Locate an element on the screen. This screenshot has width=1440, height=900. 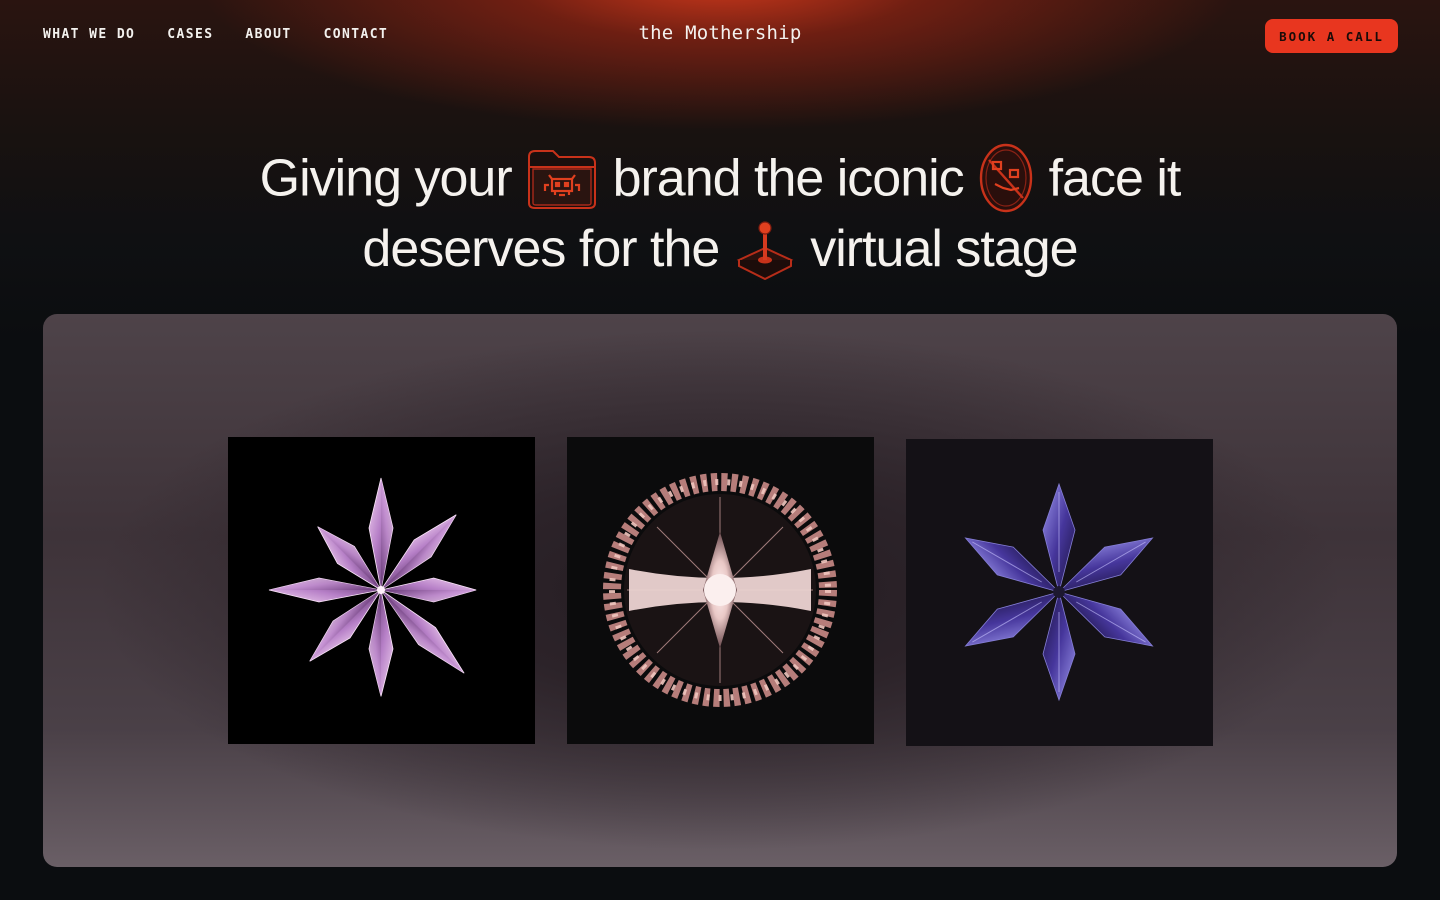
pink-crystal-star-image is located at coordinates (381, 590).